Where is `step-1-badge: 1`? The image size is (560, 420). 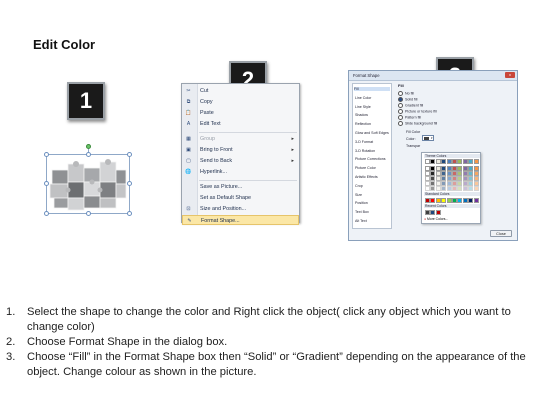 step-1-badge: 1 is located at coordinates (86, 101).